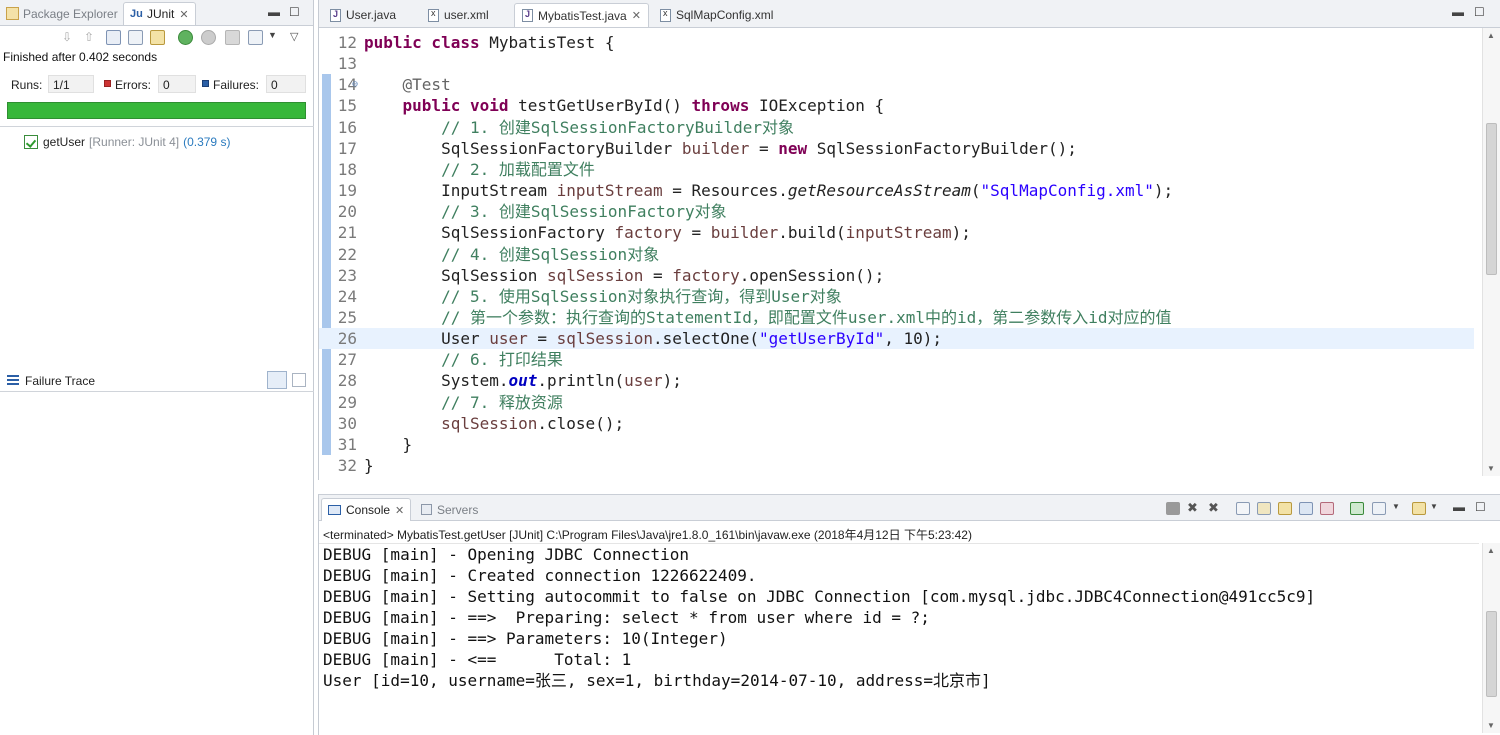  What do you see at coordinates (896, 380) in the screenshot?
I see `code-line: 28 System.out.println(user);` at bounding box center [896, 380].